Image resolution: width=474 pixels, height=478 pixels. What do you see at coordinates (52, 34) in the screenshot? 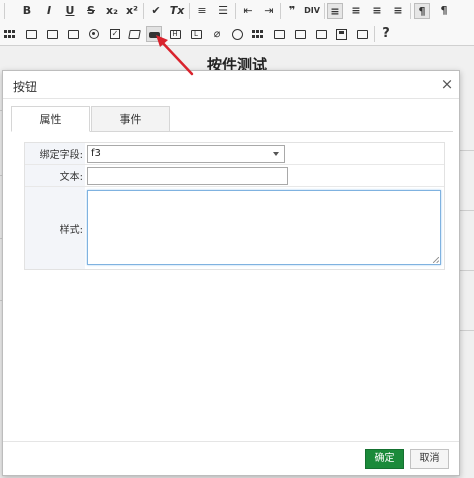
I see `select-icon` at bounding box center [52, 34].